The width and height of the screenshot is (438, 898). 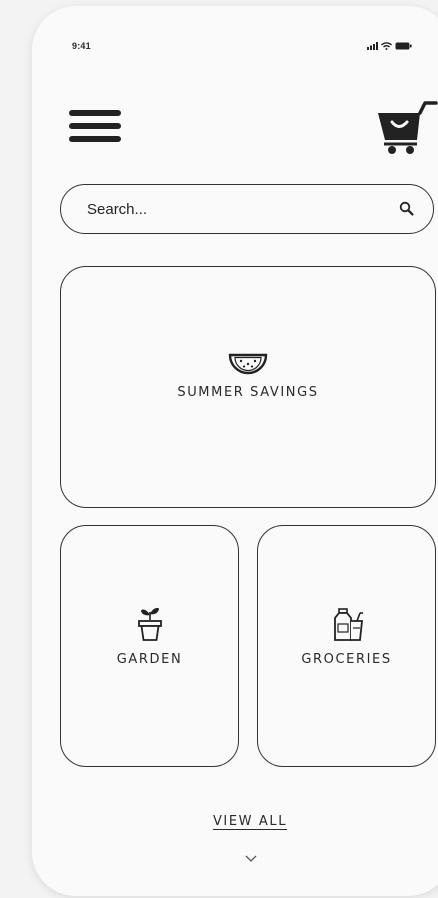 What do you see at coordinates (386, 46) in the screenshot?
I see `wifi-icon` at bounding box center [386, 46].